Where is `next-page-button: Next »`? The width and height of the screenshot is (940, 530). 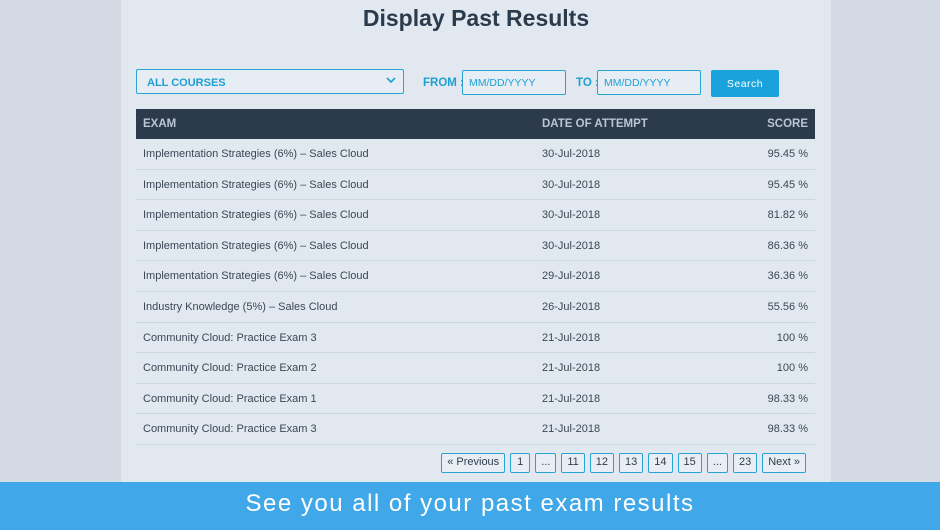 next-page-button: Next » is located at coordinates (784, 463).